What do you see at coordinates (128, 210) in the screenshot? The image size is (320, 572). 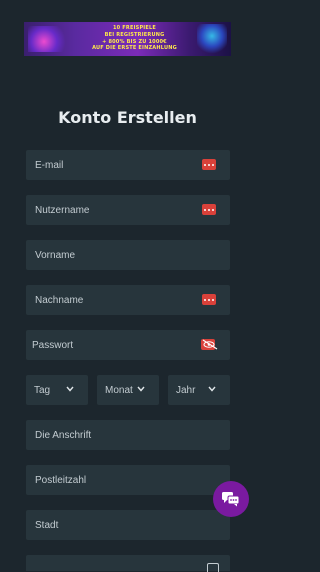 I see `username-field: Nutzername` at bounding box center [128, 210].